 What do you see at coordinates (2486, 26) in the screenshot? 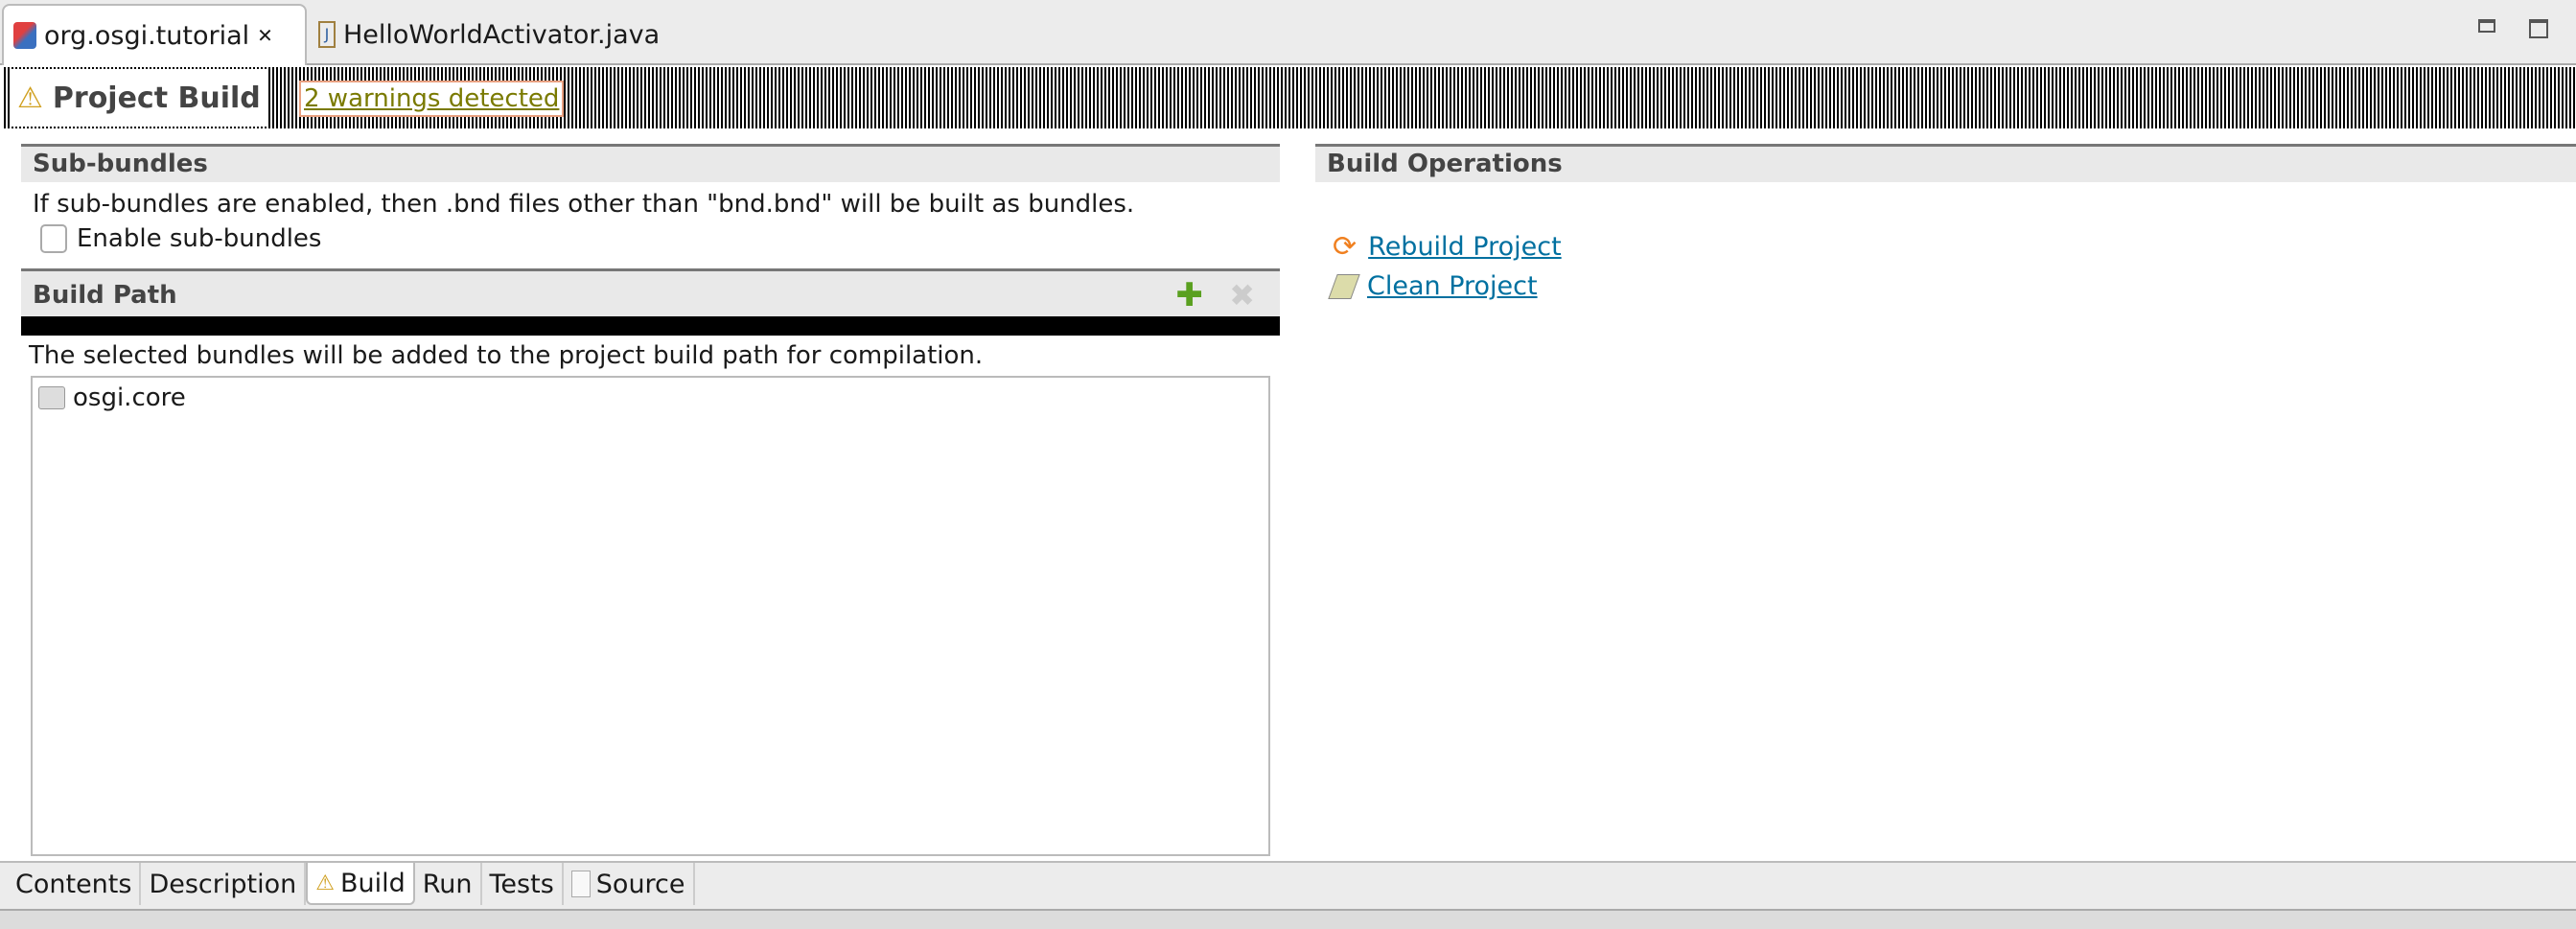
I see `minimize-icon` at bounding box center [2486, 26].